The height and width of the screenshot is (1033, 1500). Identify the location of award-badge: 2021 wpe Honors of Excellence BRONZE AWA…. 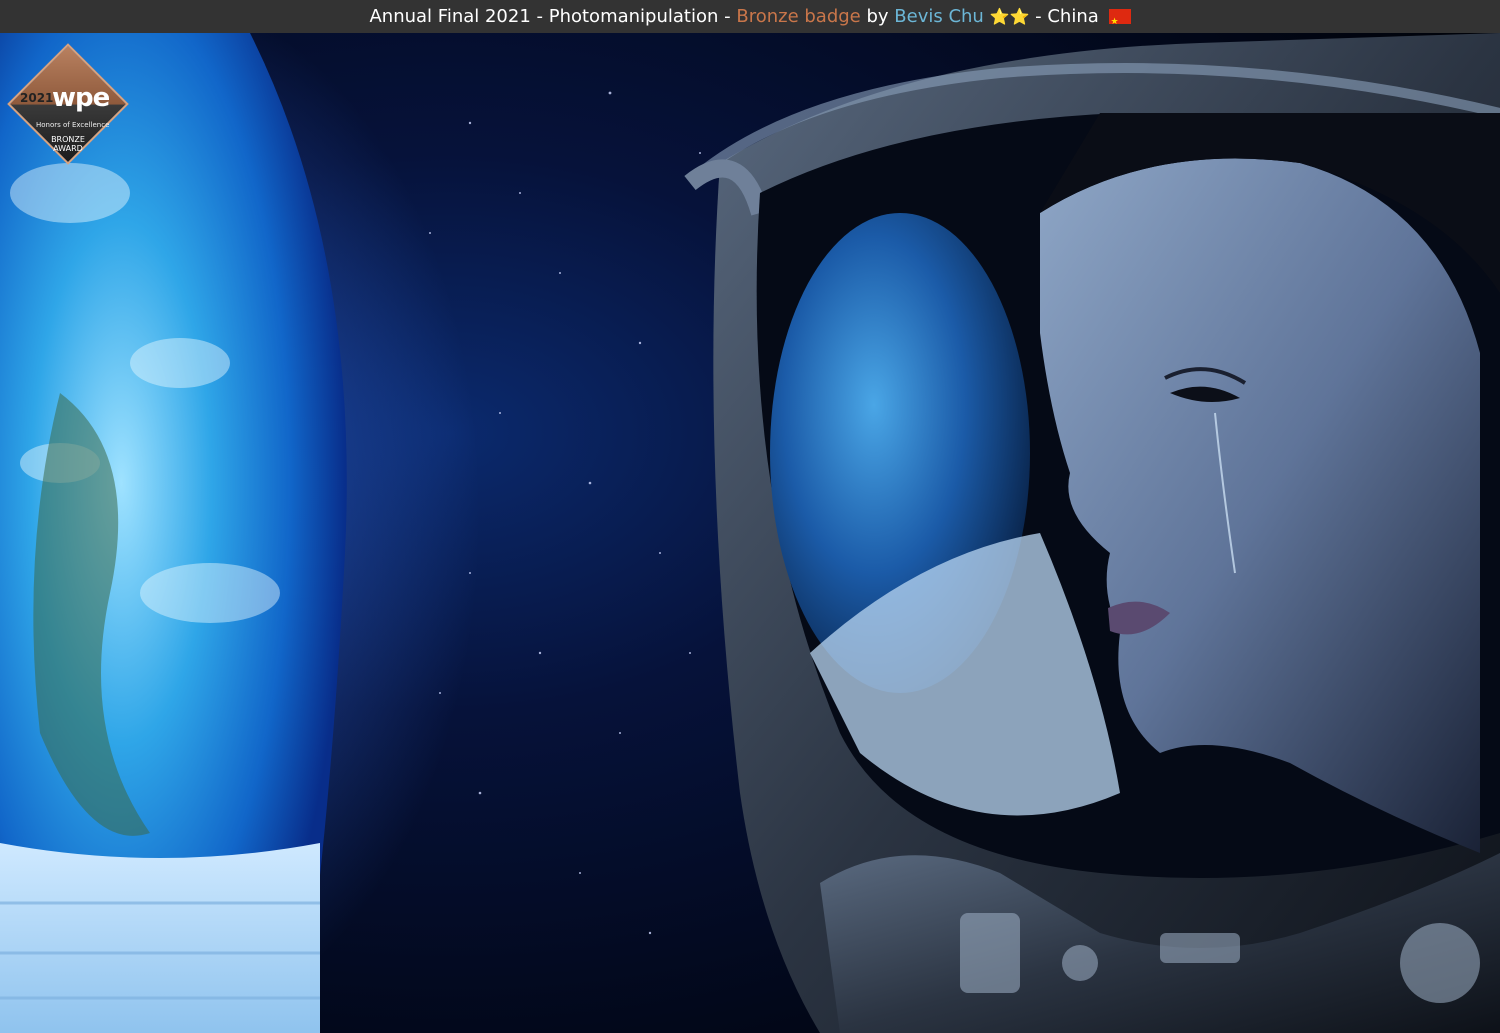
(68, 105).